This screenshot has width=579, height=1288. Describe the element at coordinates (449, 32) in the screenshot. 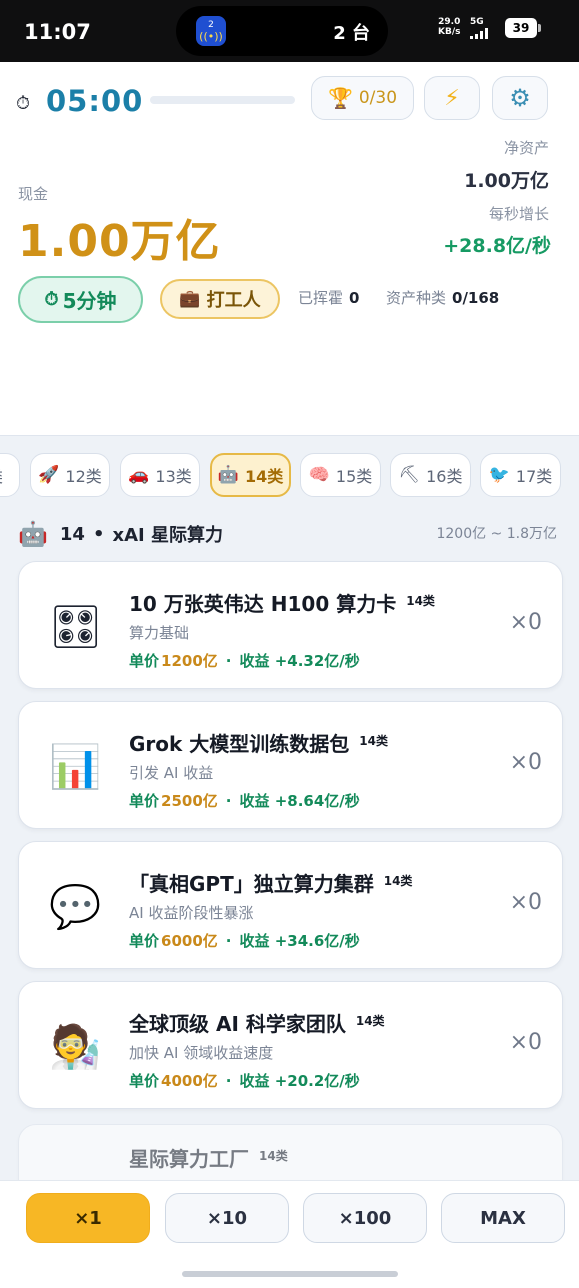

I see `network-speed-unit: KB/s` at that location.